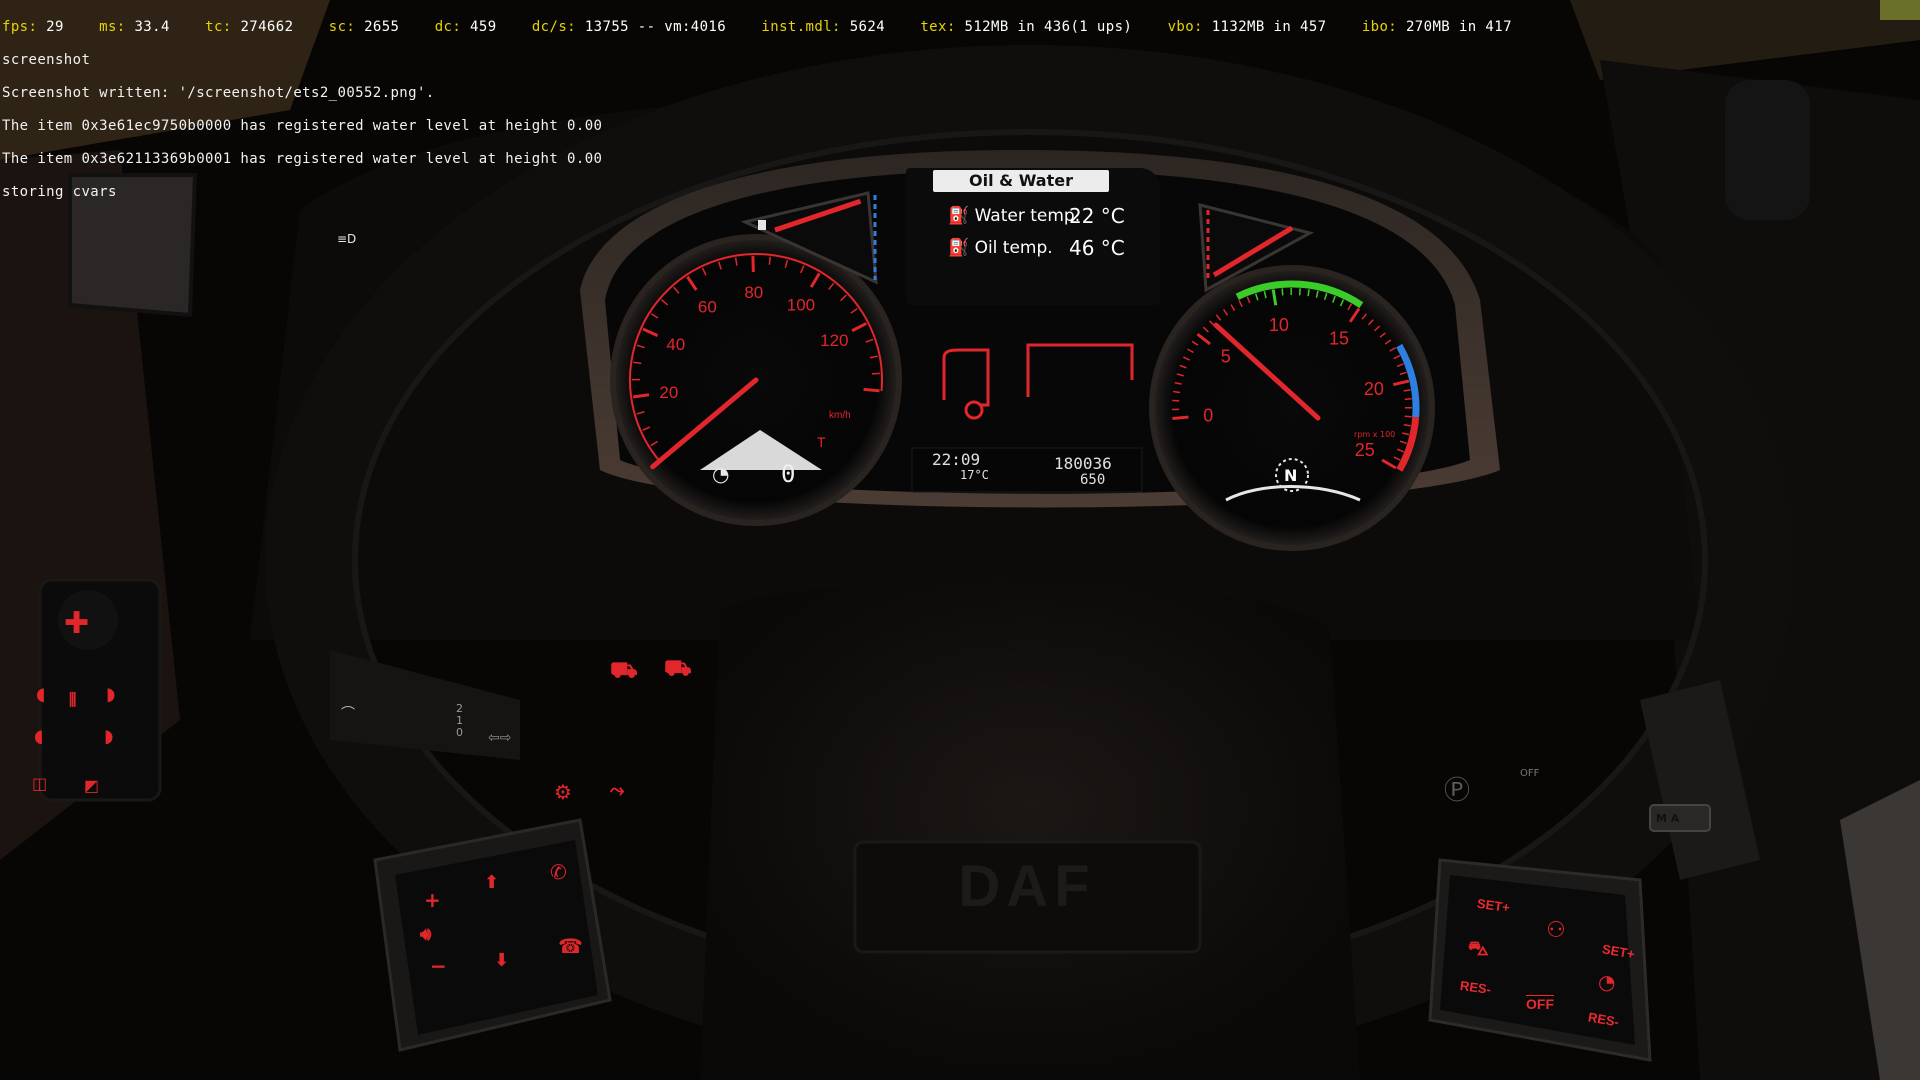 The width and height of the screenshot is (1920, 1080). What do you see at coordinates (72, 700) in the screenshot?
I see `heater-icon: ⫼` at bounding box center [72, 700].